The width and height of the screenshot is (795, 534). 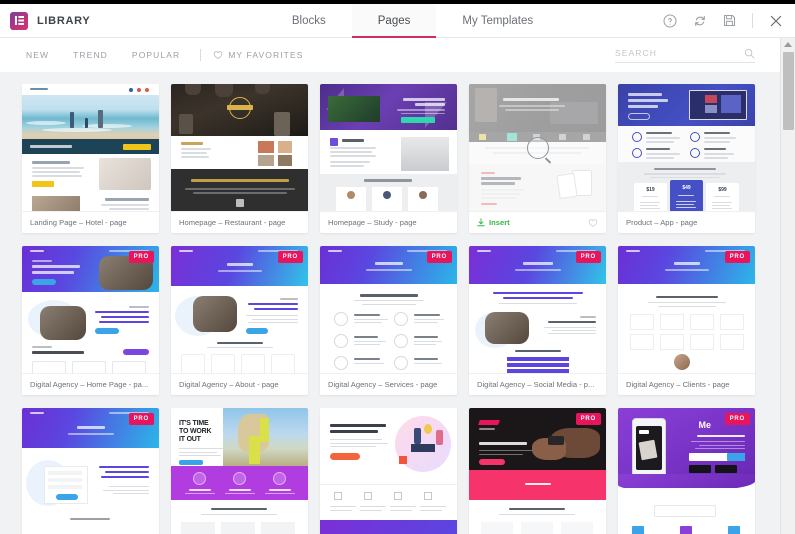 What do you see at coordinates (662, 222) in the screenshot?
I see `template-title: Product – App - page` at bounding box center [662, 222].